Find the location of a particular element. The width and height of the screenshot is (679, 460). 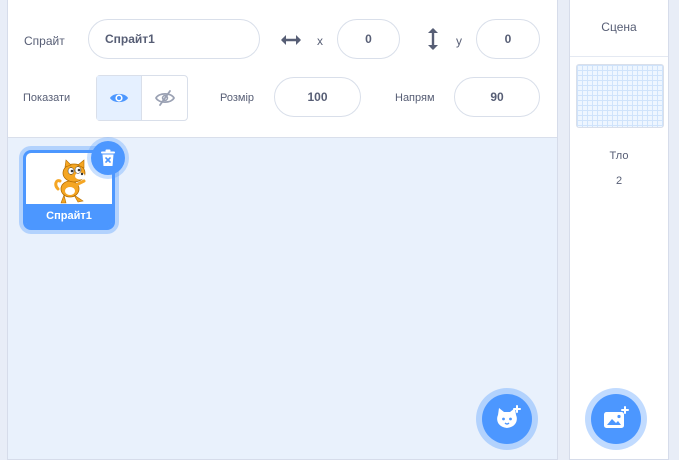

trash-icon is located at coordinates (108, 157).